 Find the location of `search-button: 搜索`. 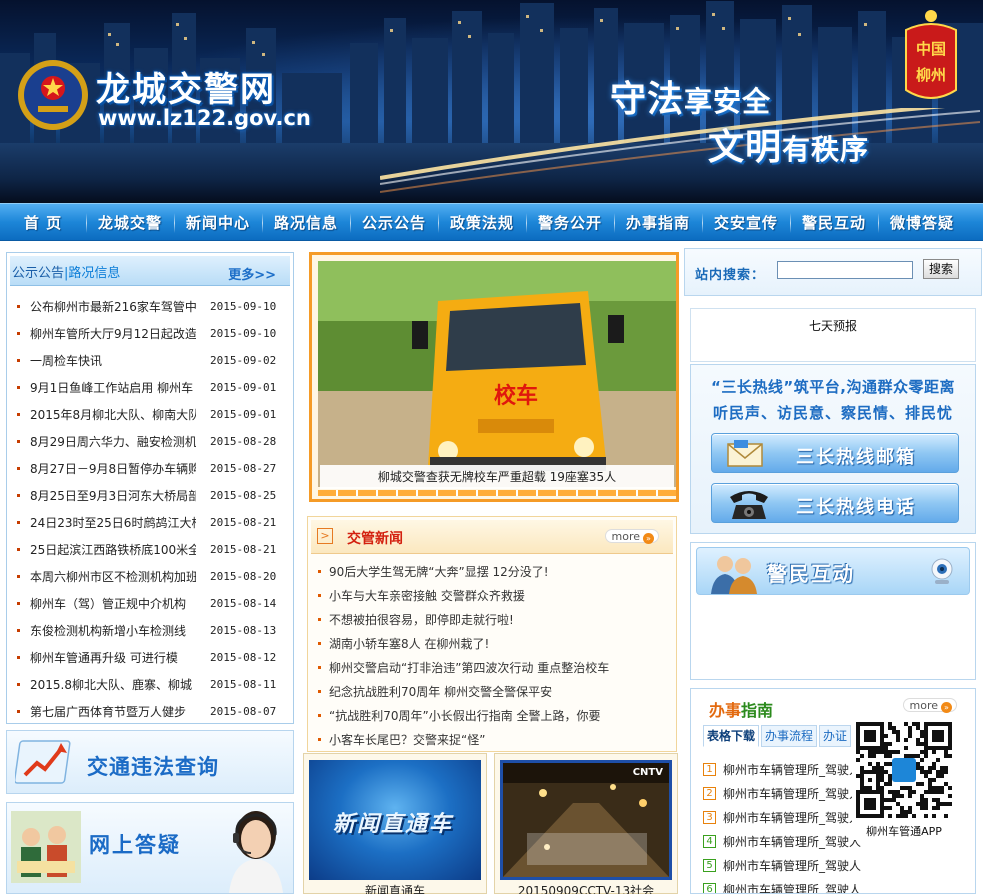

search-button: 搜索 is located at coordinates (941, 269).